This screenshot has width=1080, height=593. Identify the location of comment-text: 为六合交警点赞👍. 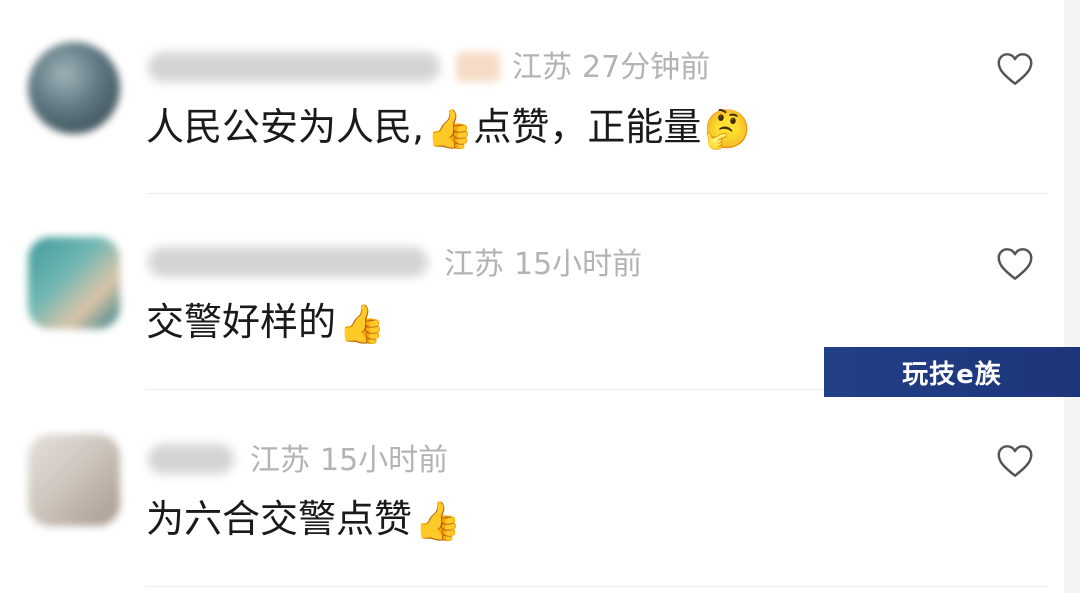
(303, 520).